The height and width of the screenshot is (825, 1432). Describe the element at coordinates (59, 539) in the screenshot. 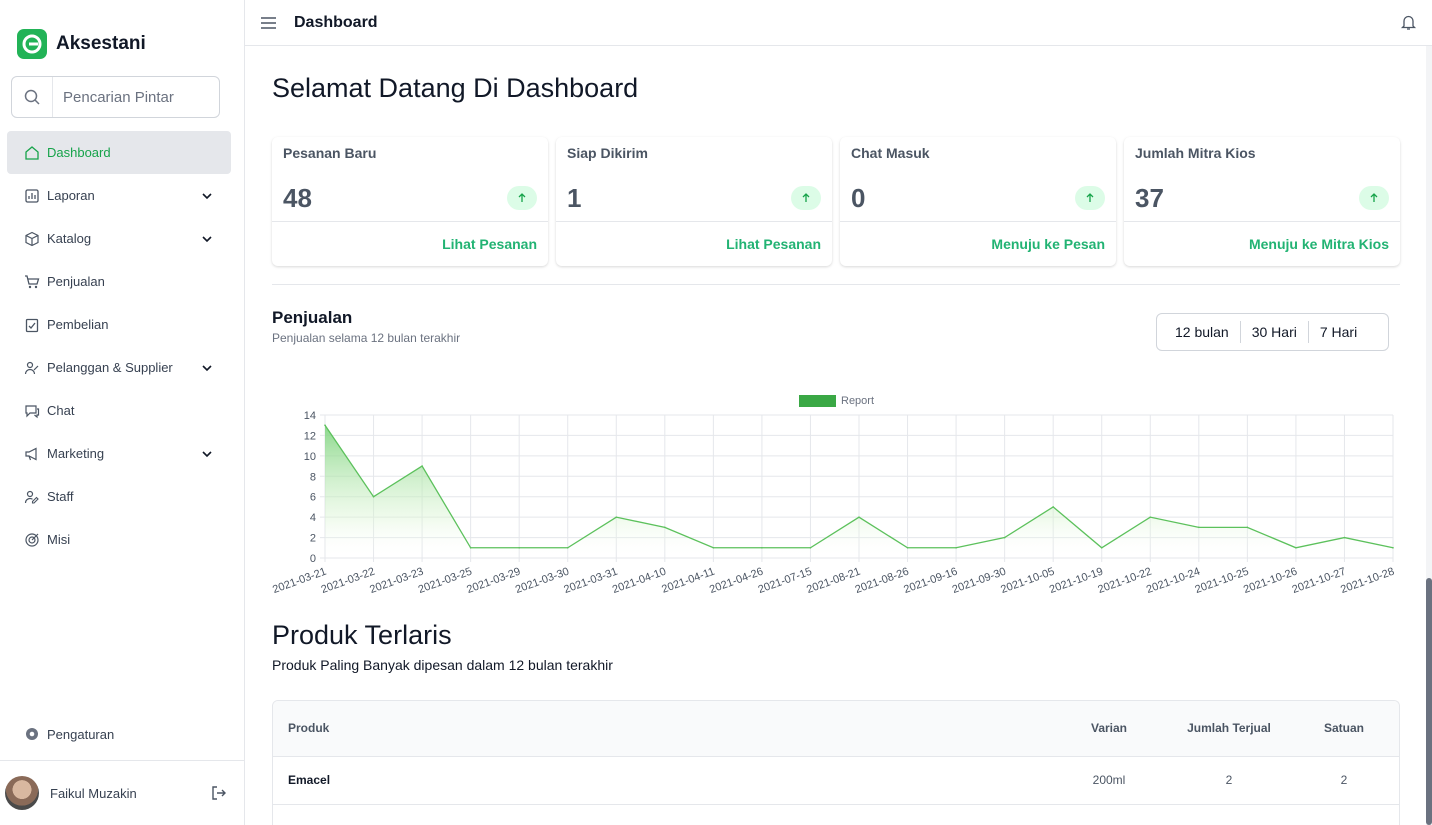

I see `sidebar-item-label: Misi` at that location.